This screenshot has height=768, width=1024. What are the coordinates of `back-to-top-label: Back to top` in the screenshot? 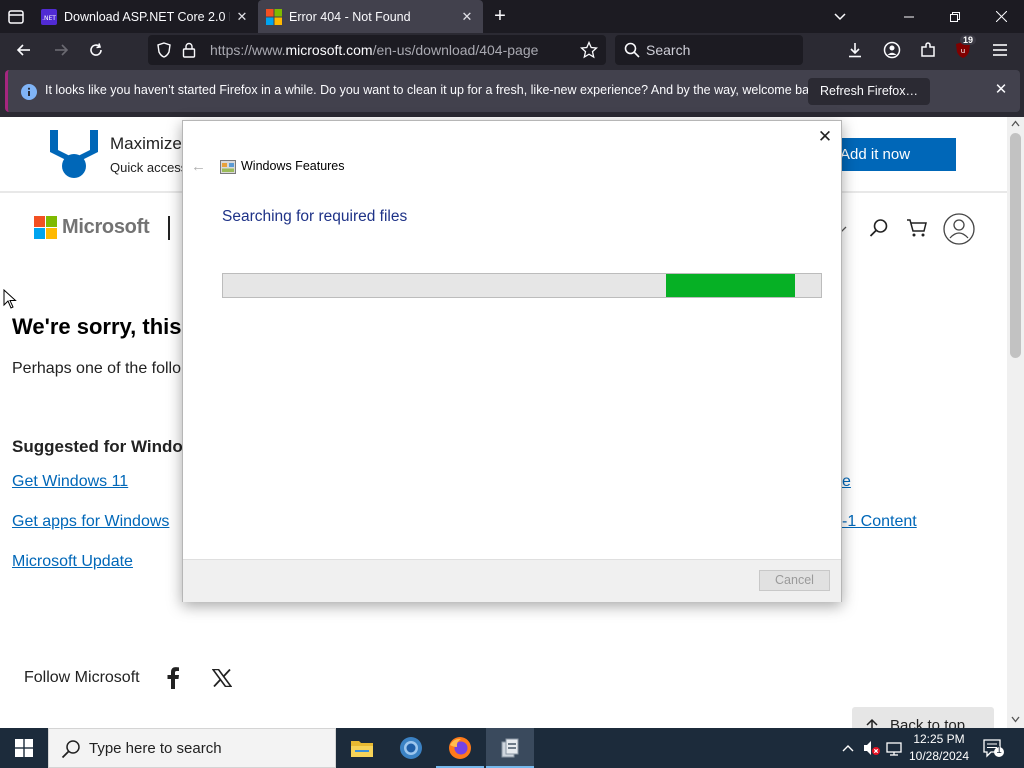 It's located at (928, 722).